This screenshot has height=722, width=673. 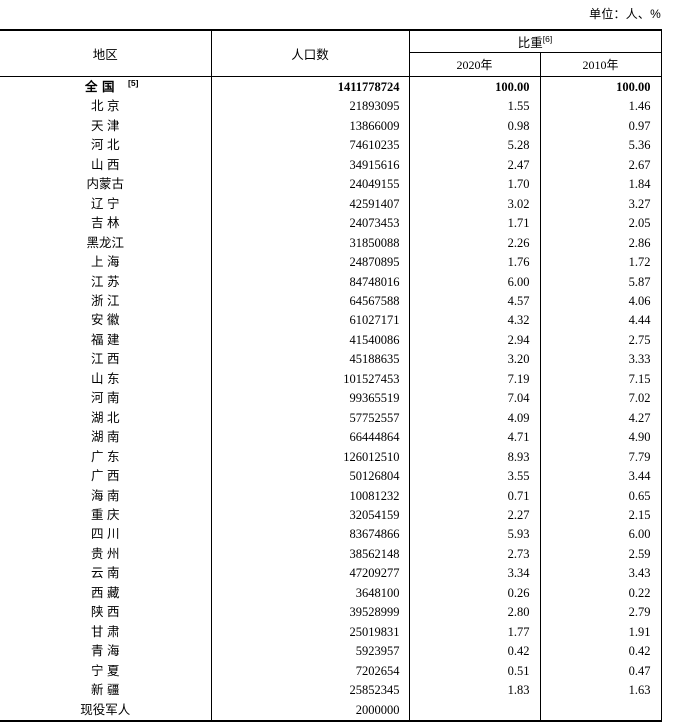 What do you see at coordinates (310, 457) in the screenshot?
I see `cell-population: 126012510` at bounding box center [310, 457].